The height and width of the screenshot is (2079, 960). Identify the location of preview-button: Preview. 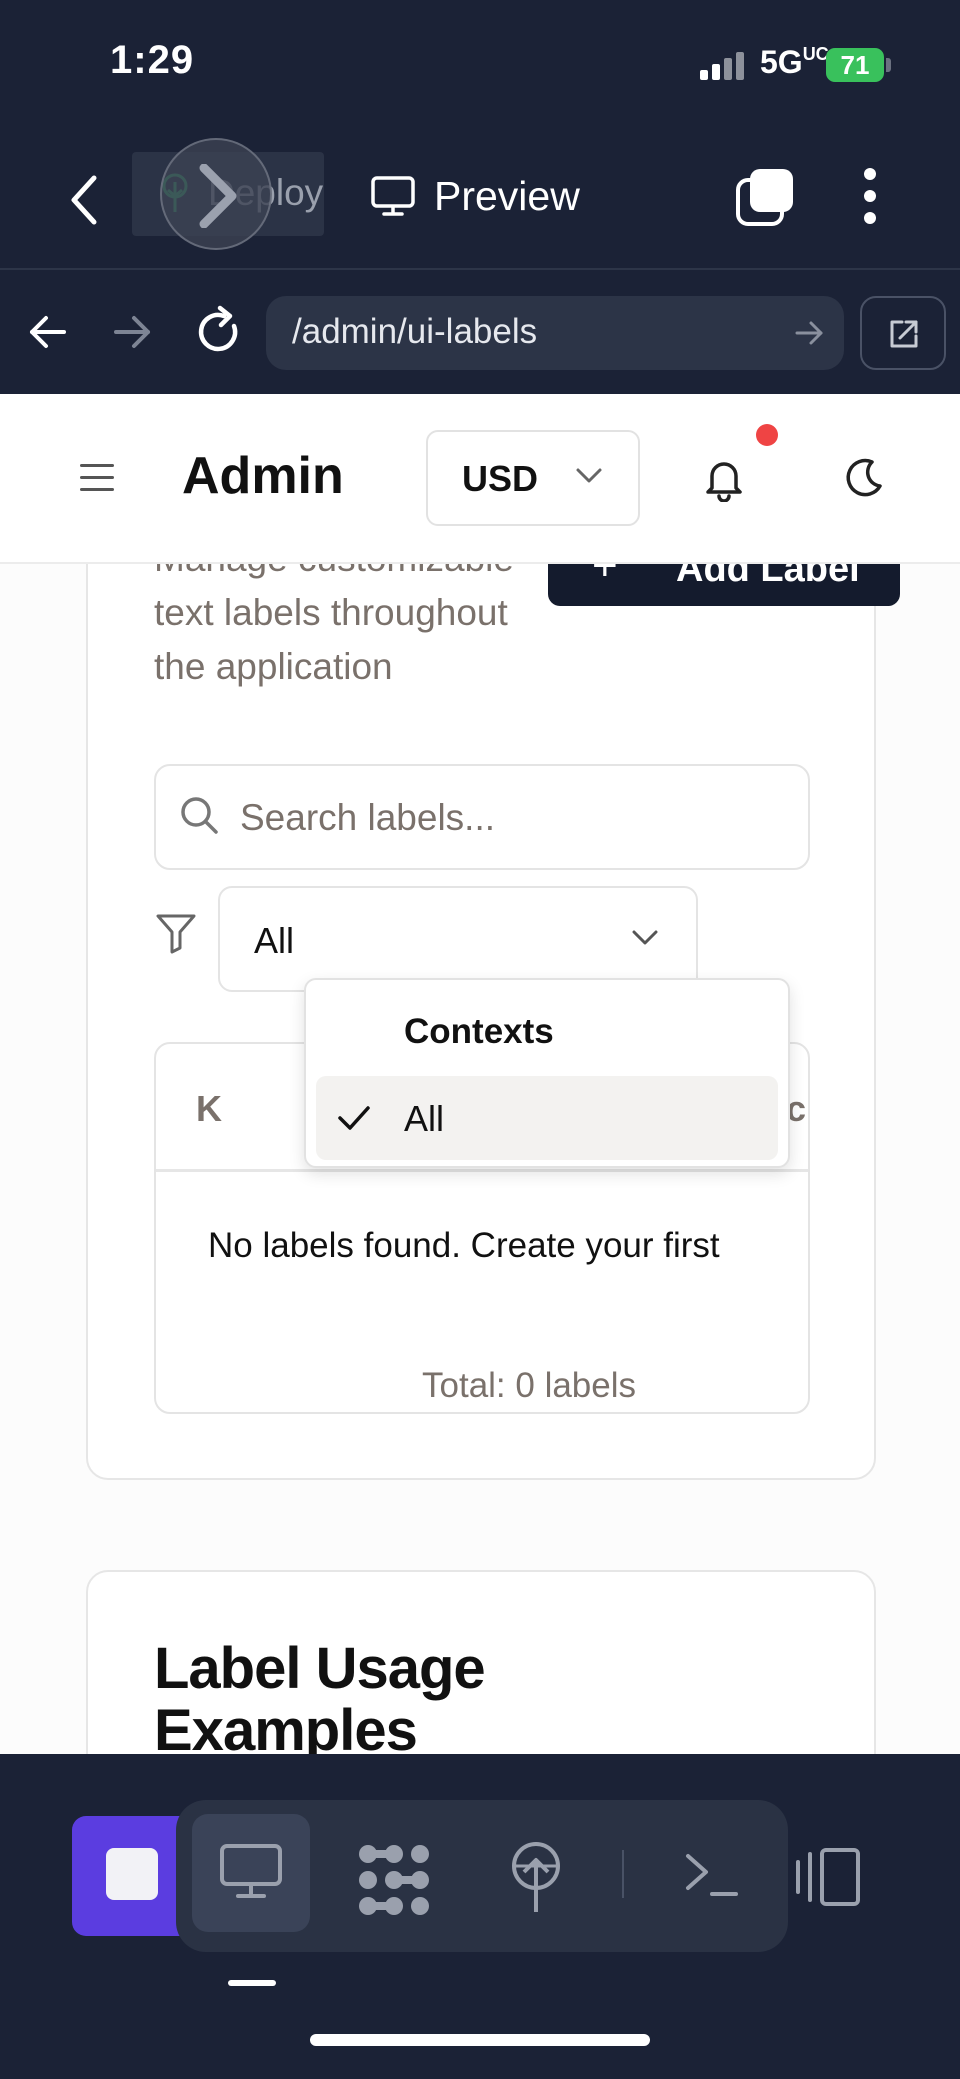
(475, 196).